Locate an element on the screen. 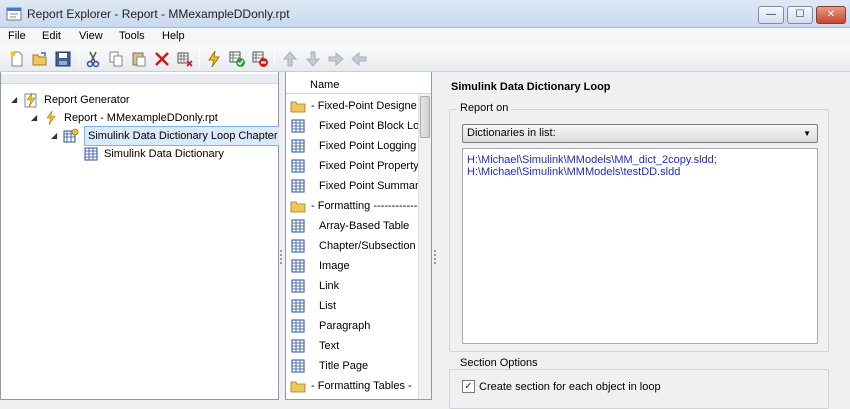 Image resolution: width=850 pixels, height=409 pixels. minimize-button: — is located at coordinates (771, 15).